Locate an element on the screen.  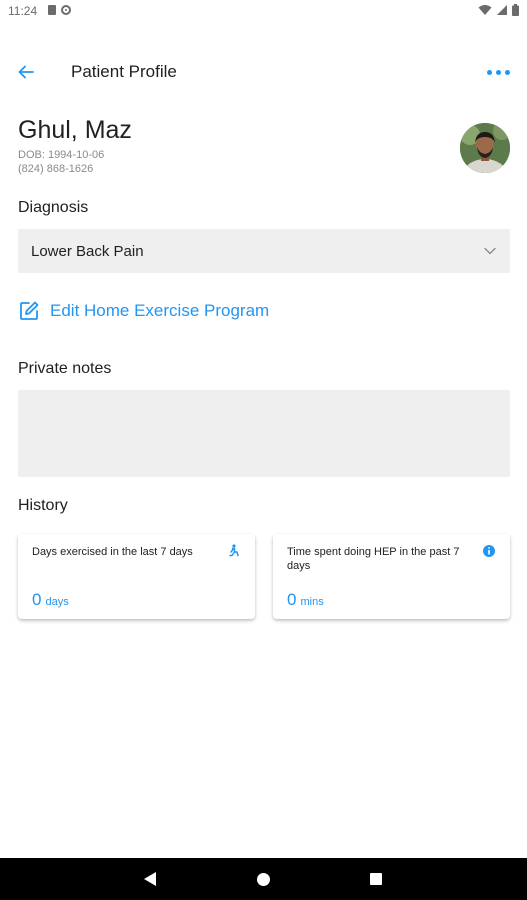
more-horizontal-icon is located at coordinates (489, 72).